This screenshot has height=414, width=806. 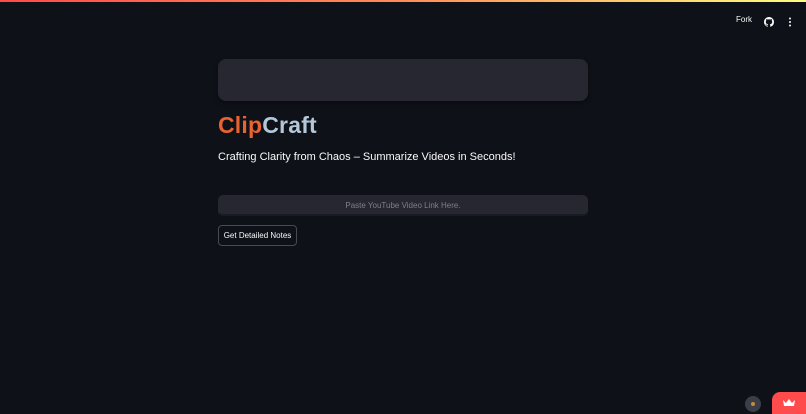 What do you see at coordinates (403, 1) in the screenshot?
I see `top-decoration-bar` at bounding box center [403, 1].